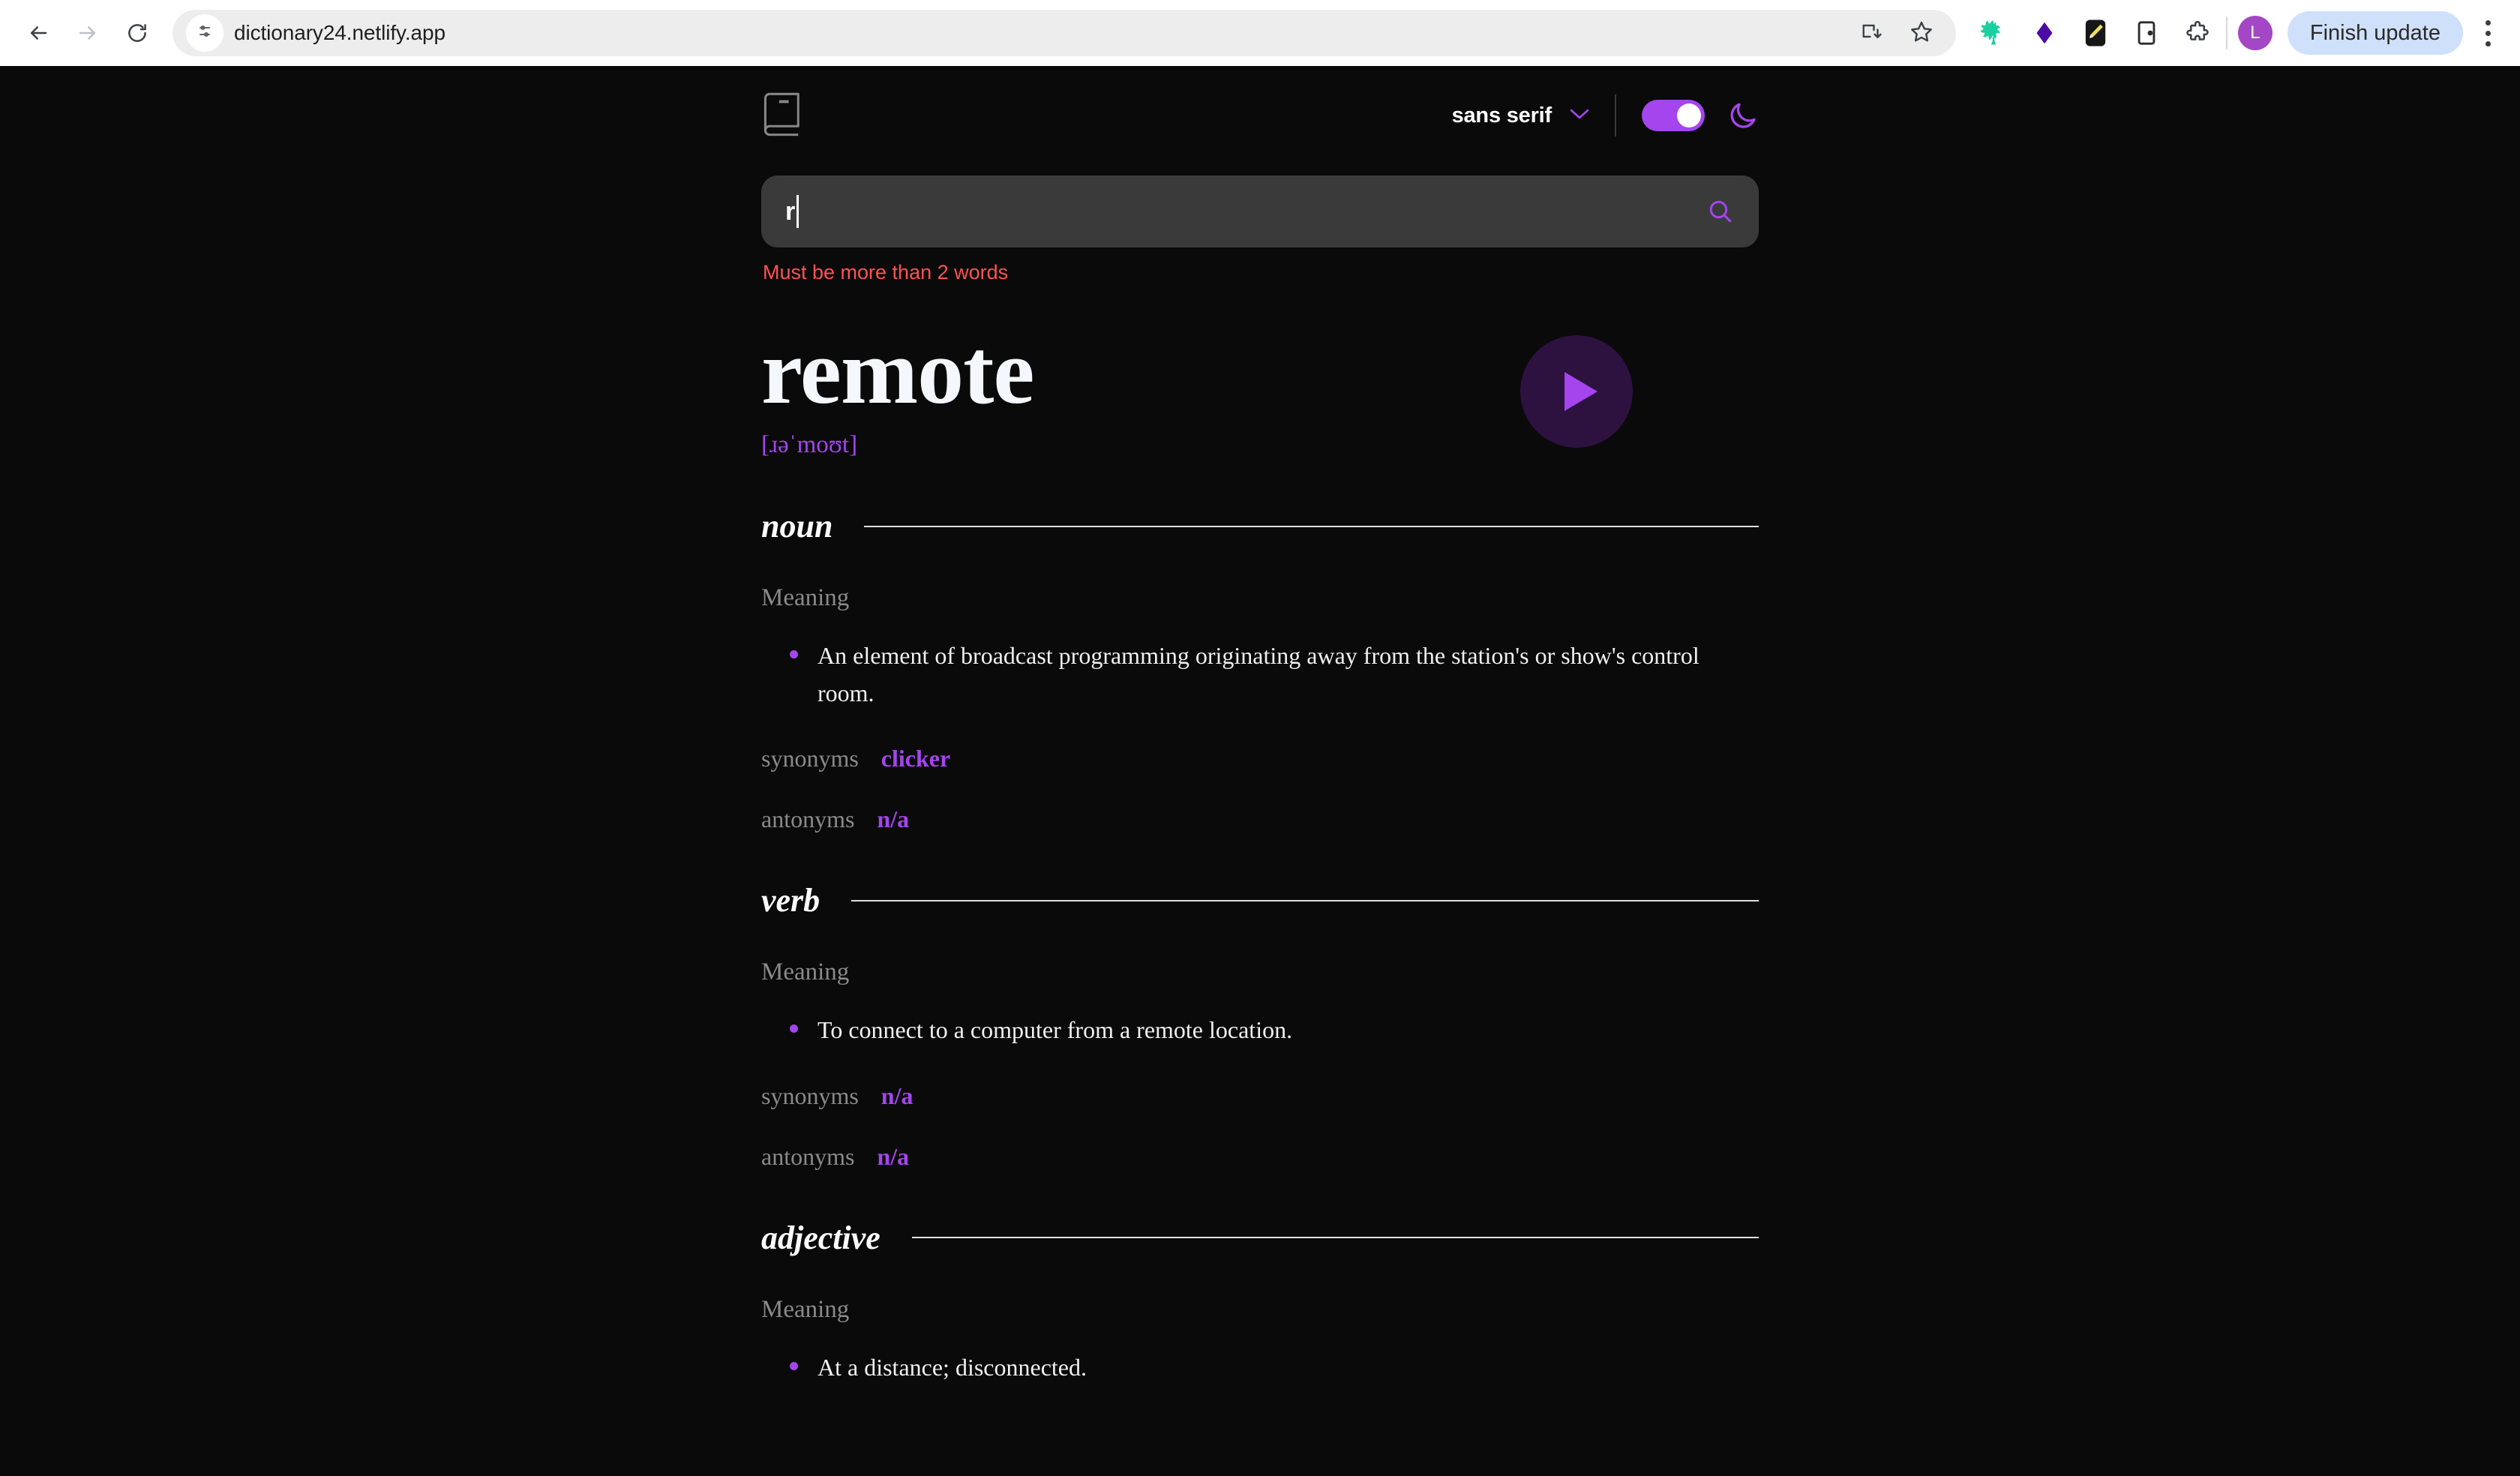 The image size is (2520, 1476). Describe the element at coordinates (798, 211) in the screenshot. I see `text-caret` at that location.